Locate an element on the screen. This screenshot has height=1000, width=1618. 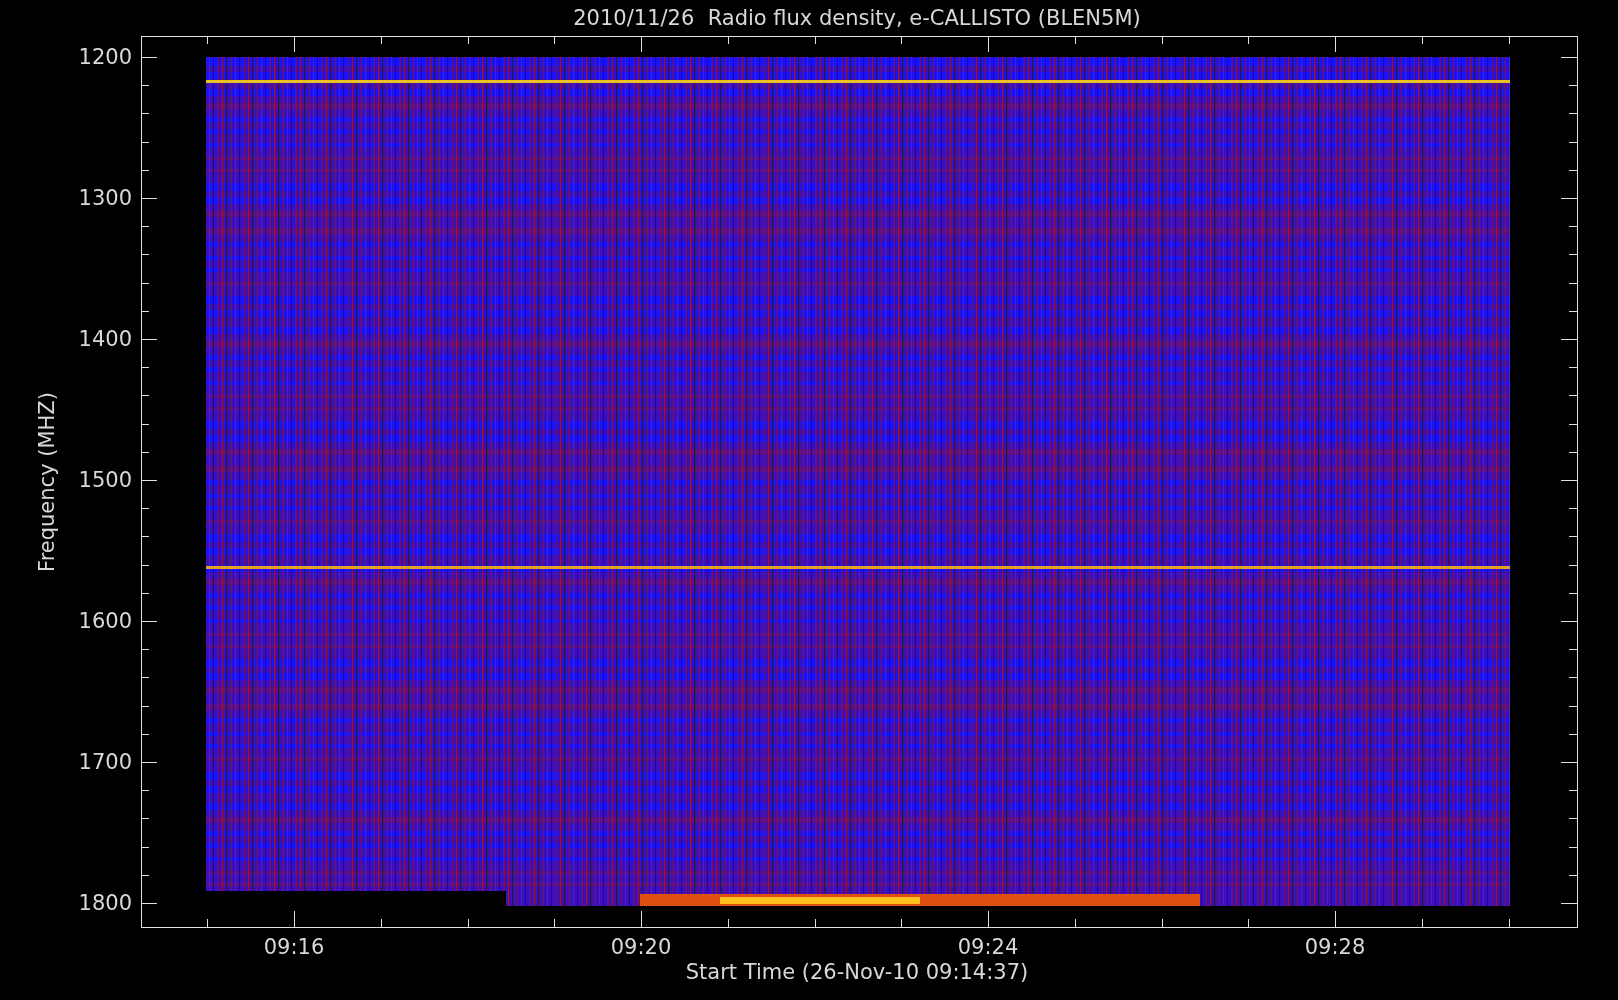
y-tick-label: 1800 is located at coordinates (105, 903).